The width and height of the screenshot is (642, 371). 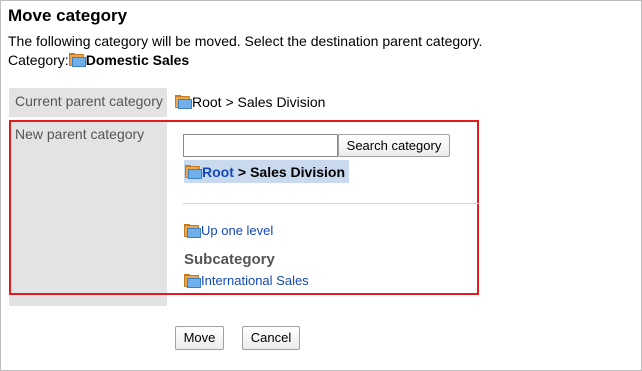 I want to click on move-button: Move, so click(x=199, y=338).